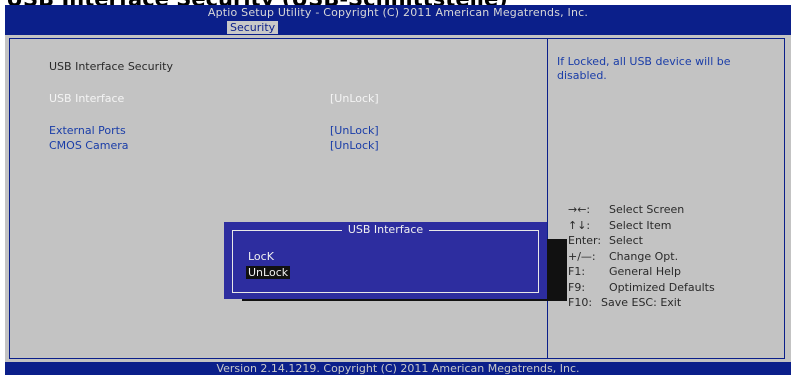  What do you see at coordinates (86, 99) in the screenshot?
I see `setting-usb-interface-label: USB Interface` at bounding box center [86, 99].